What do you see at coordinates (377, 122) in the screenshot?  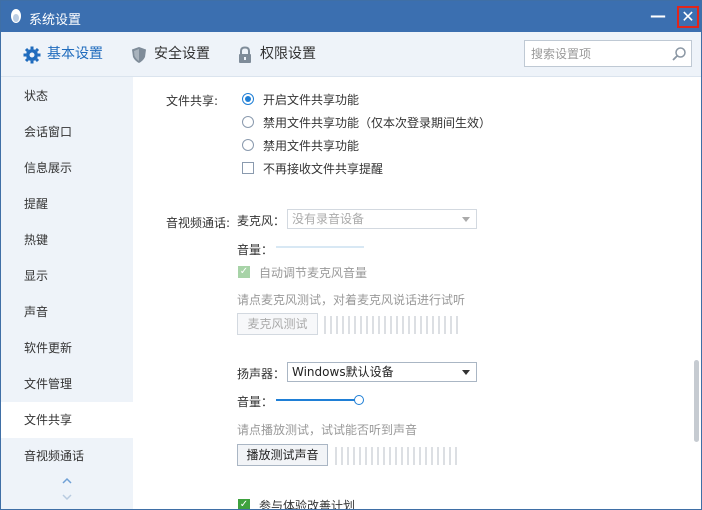 I see `file-share-disable-session-label: 禁用文件共享功能（仅本次登录期间生效）` at bounding box center [377, 122].